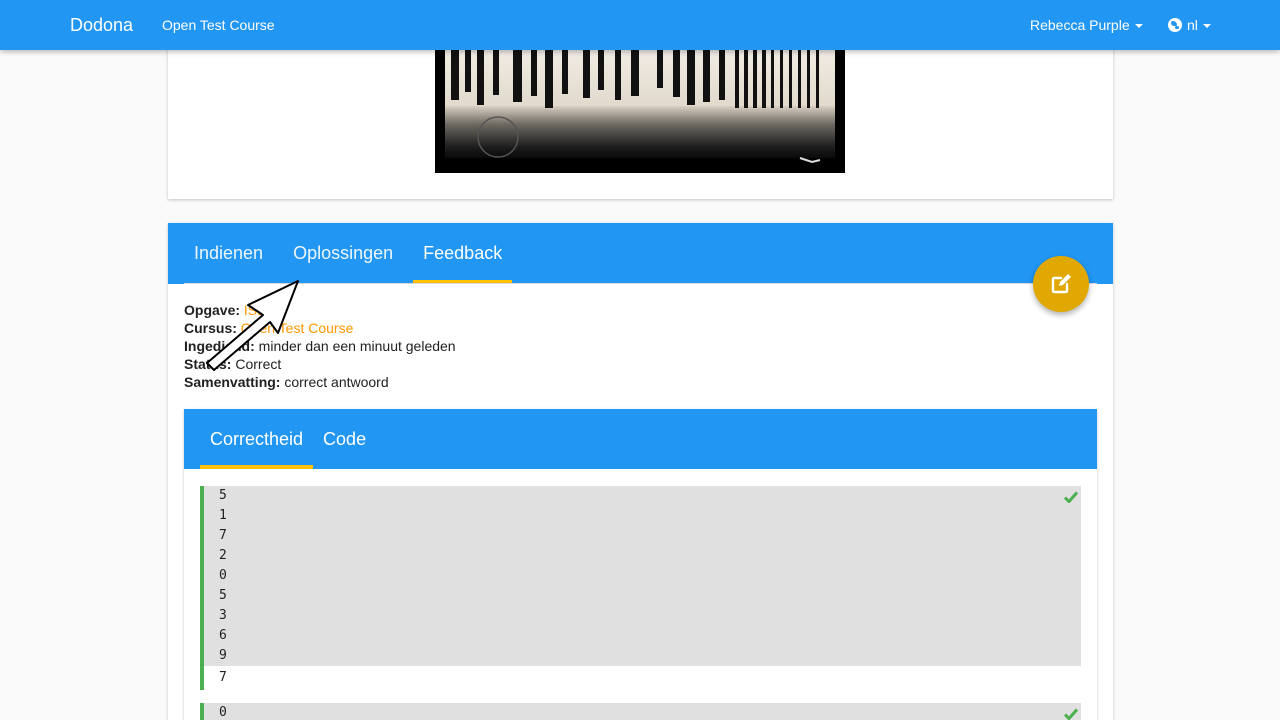  I want to click on tab-code: Code, so click(344, 439).